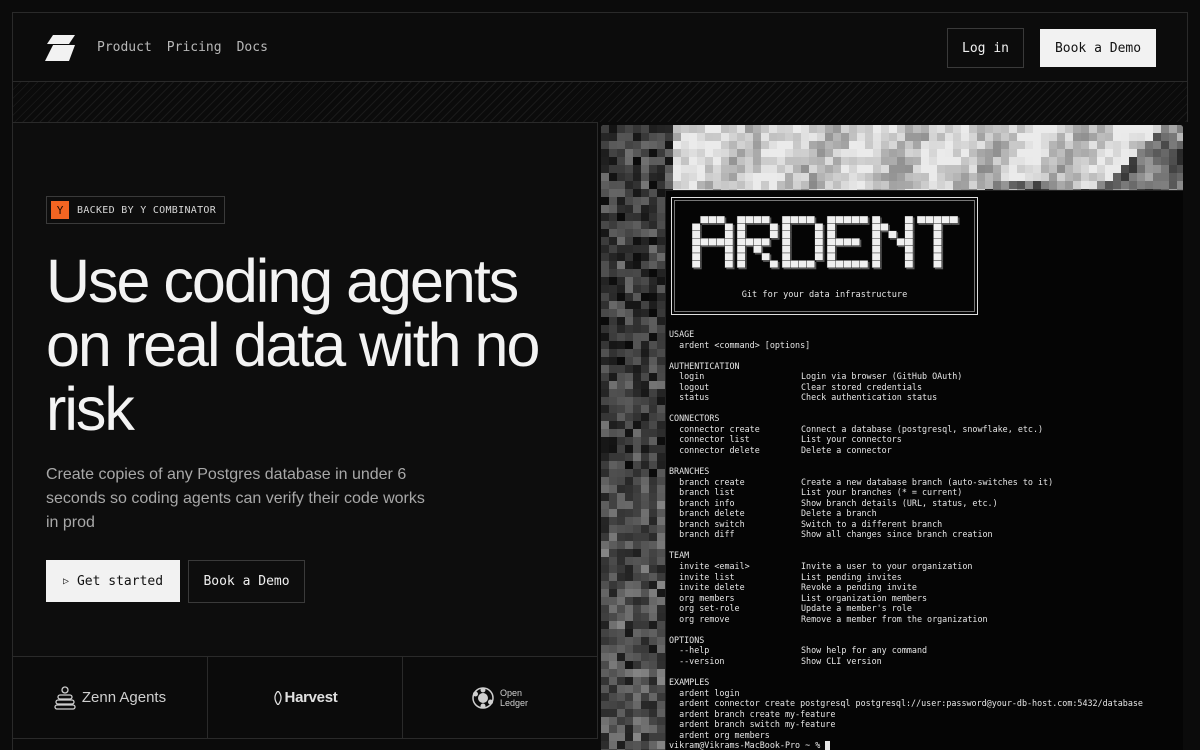 The width and height of the screenshot is (1200, 750). I want to click on terminal-tagline: Git for your data infrastructure, so click(824, 295).